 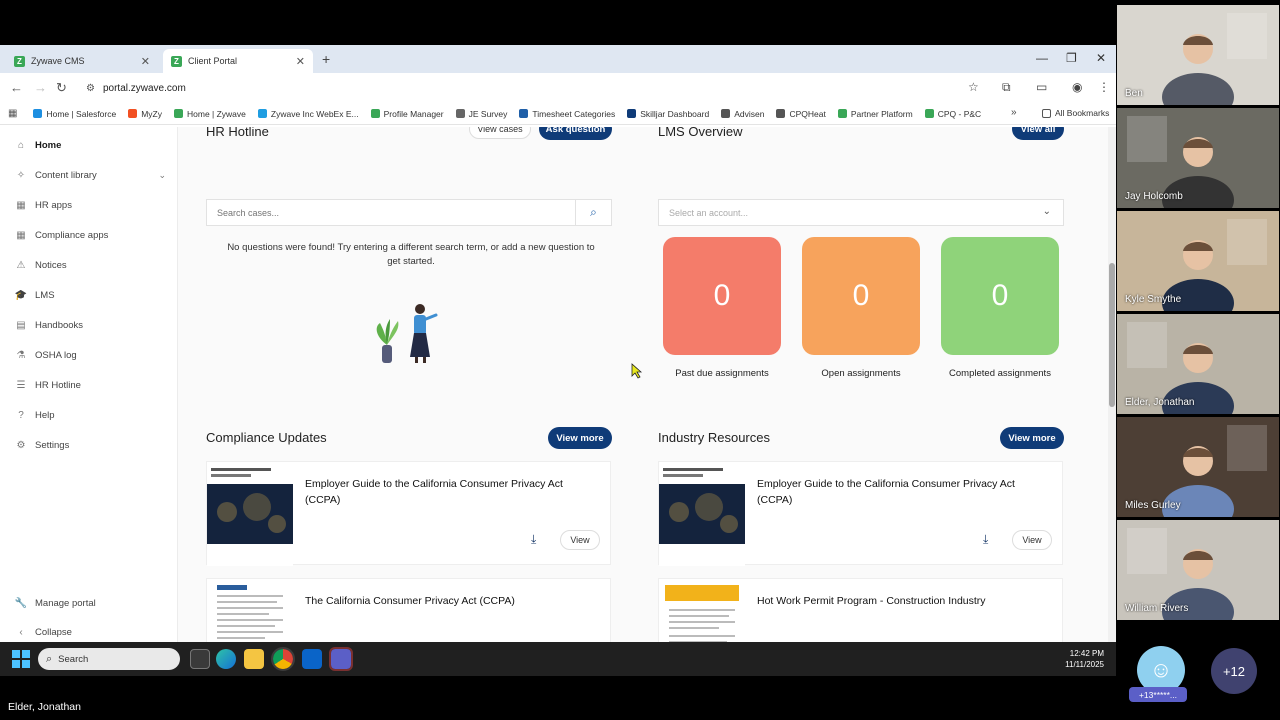 What do you see at coordinates (89, 235) in the screenshot?
I see `sidebar-item-compliance-apps: ▦ Compliance apps` at bounding box center [89, 235].